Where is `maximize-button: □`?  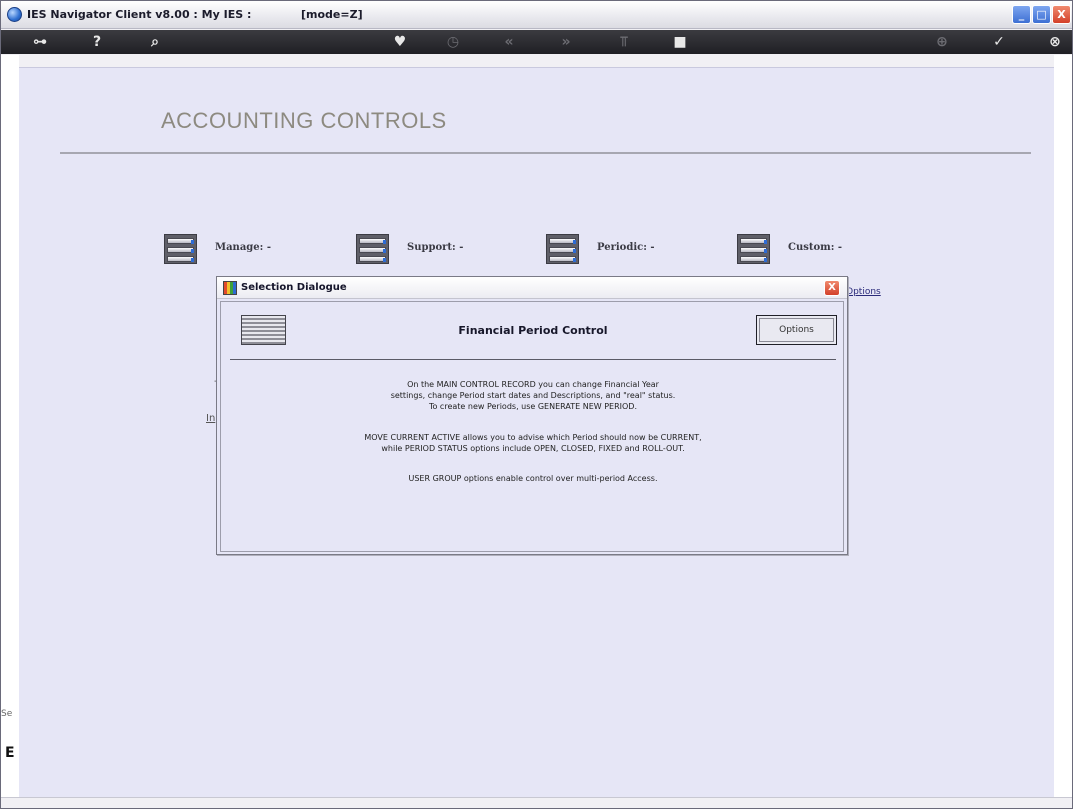 maximize-button: □ is located at coordinates (1041, 14).